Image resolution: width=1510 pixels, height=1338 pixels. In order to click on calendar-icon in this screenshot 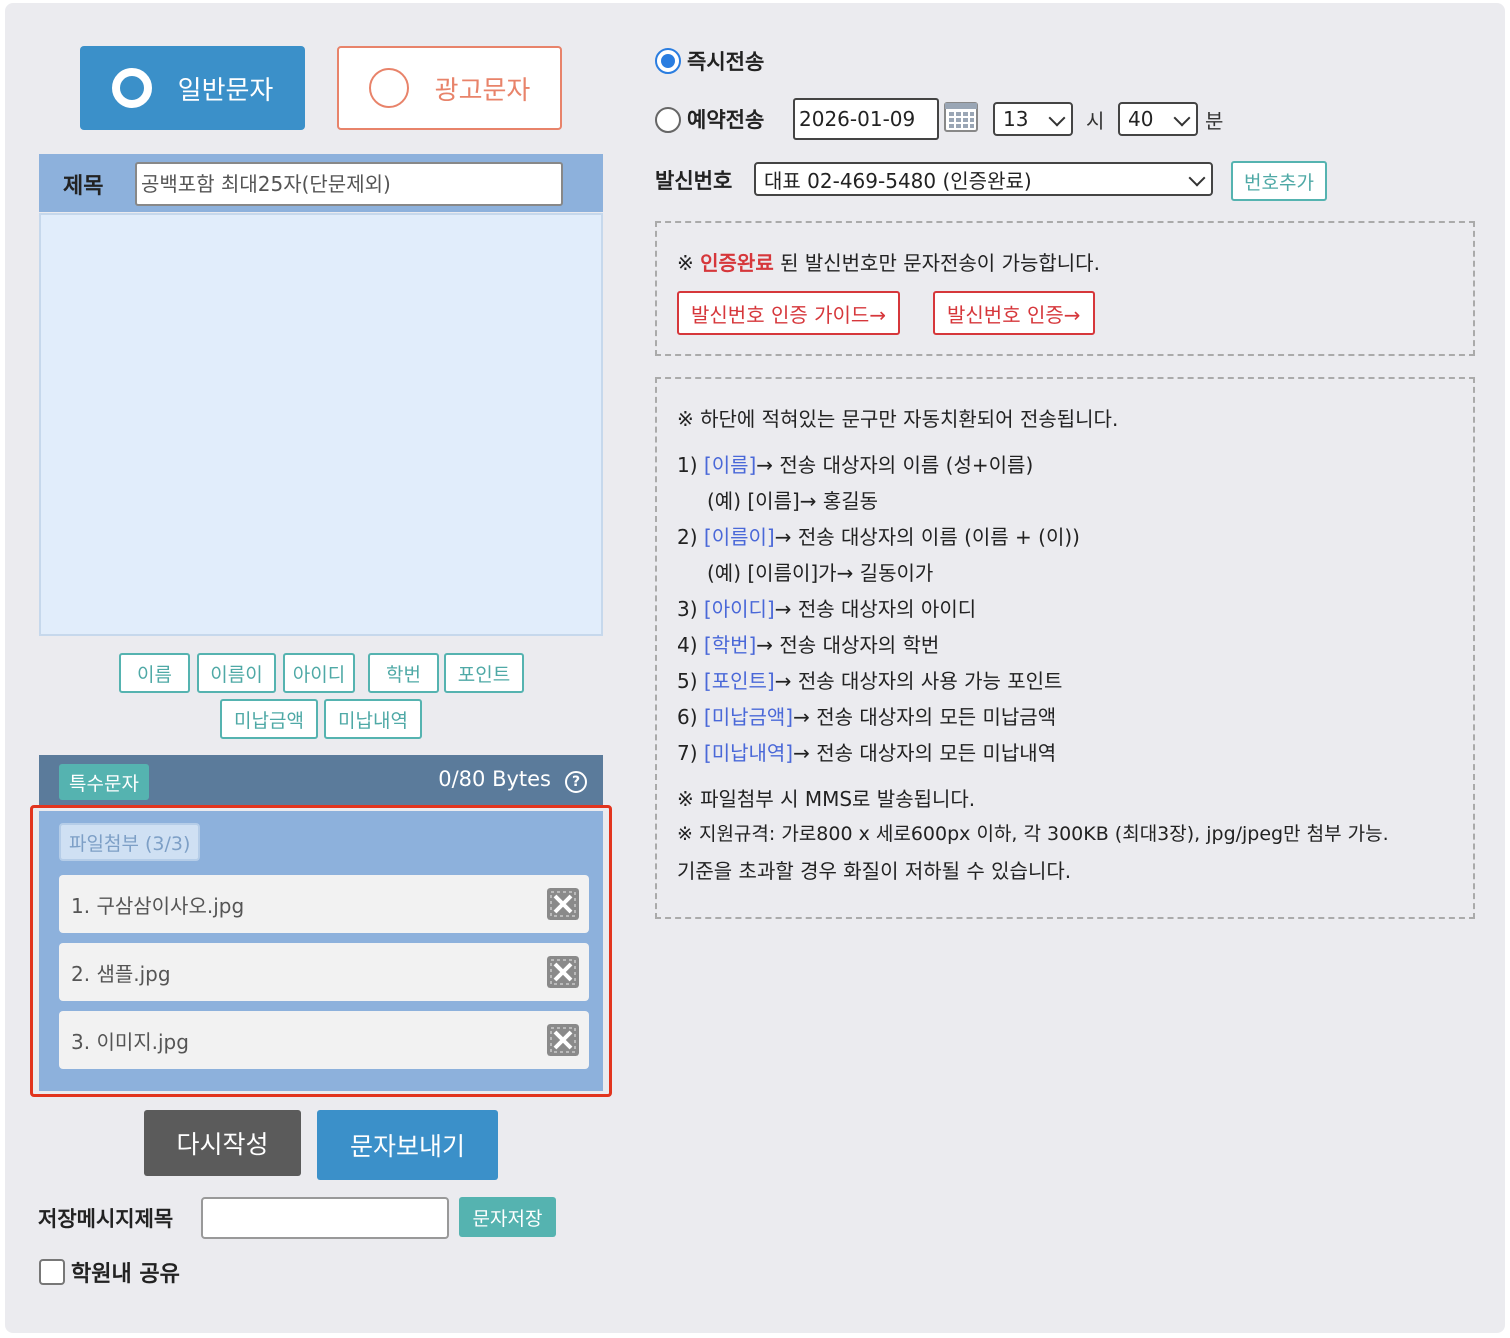, I will do `click(961, 117)`.